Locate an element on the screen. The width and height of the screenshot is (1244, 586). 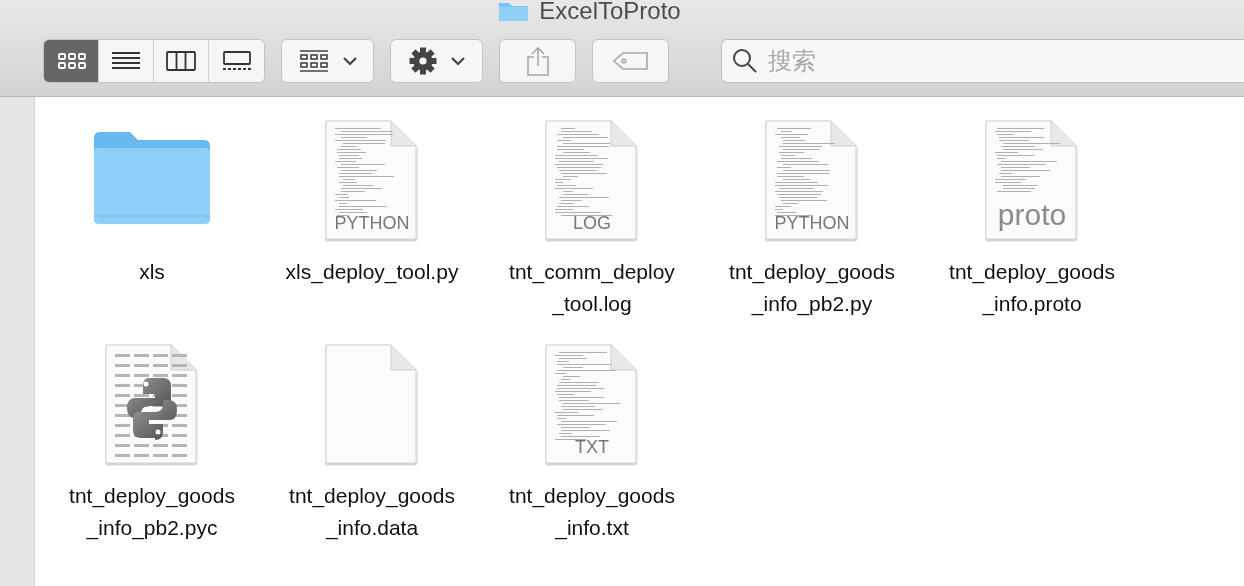
file-name: tnt_deploy_goods _info_pb2.pyc is located at coordinates (152, 512).